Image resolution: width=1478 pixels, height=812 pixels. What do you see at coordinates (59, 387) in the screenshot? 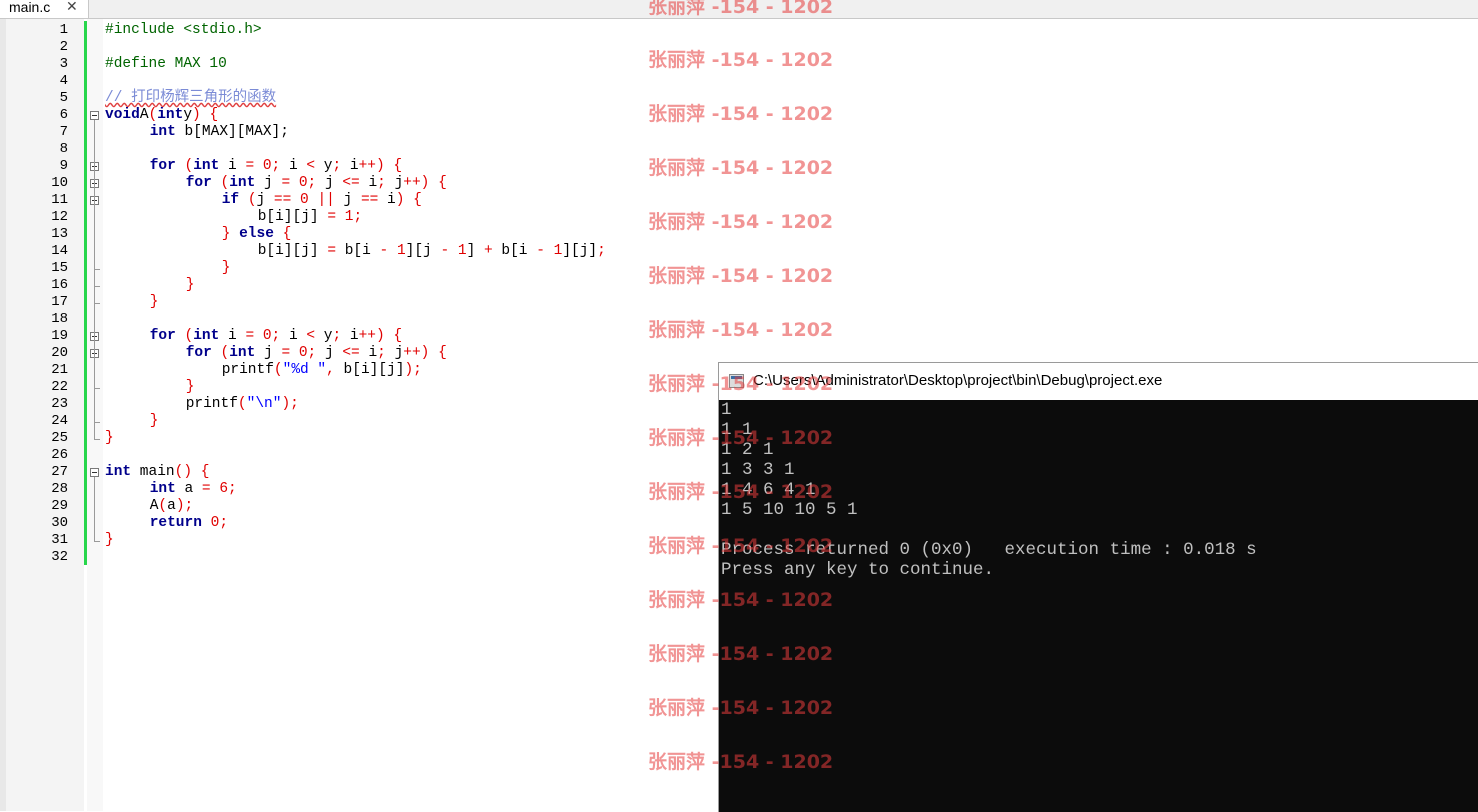
I see `line-number: 22` at bounding box center [59, 387].